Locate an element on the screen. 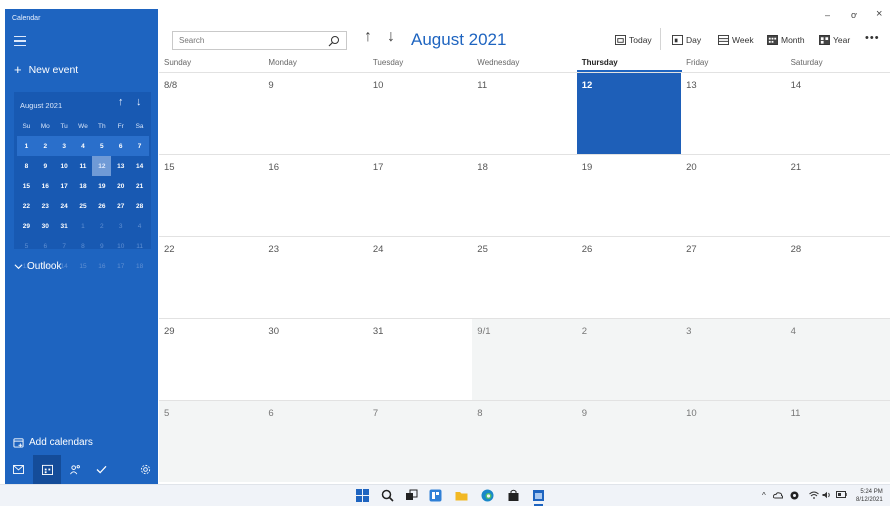 Image resolution: width=890 pixels, height=506 pixels. previous-month-arrow-icon: ↑ is located at coordinates (368, 37).